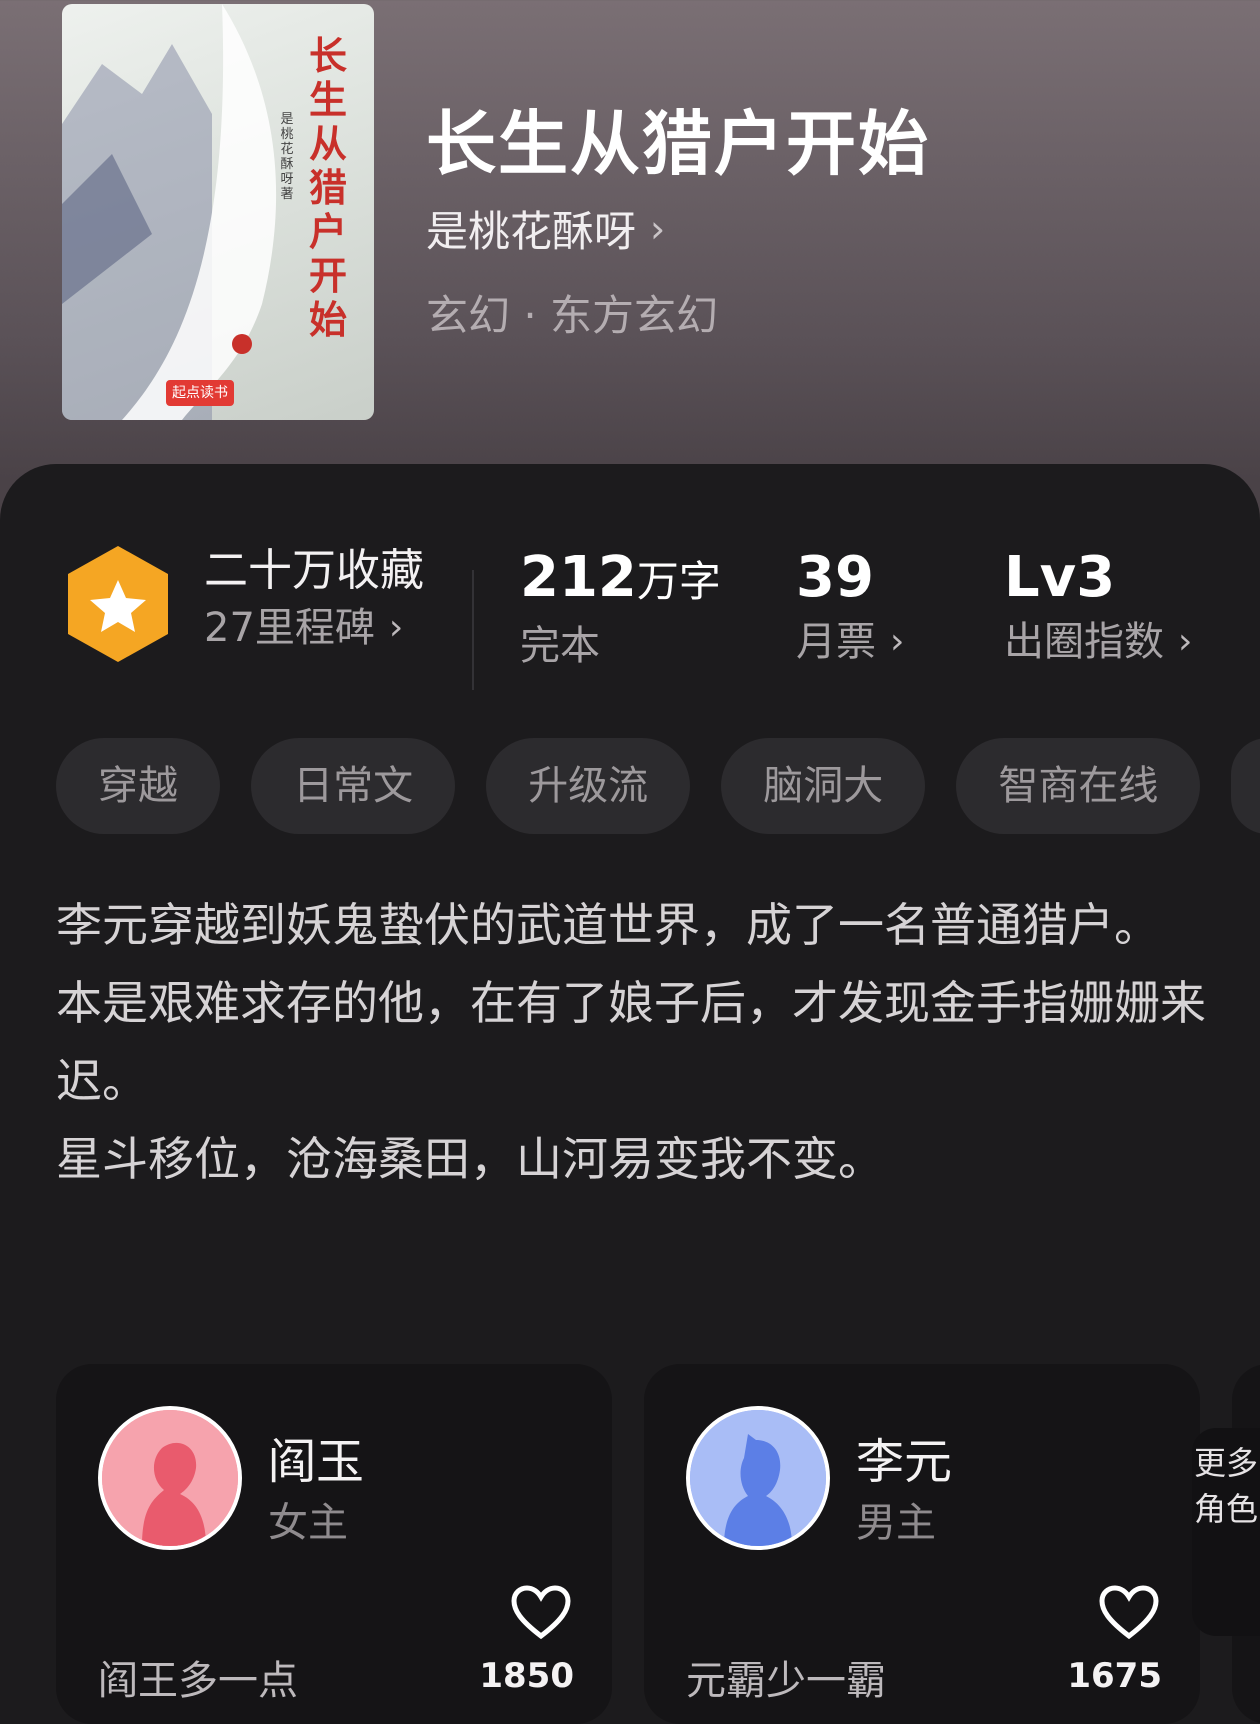  What do you see at coordinates (560, 646) in the screenshot?
I see `book-status: 完本` at bounding box center [560, 646].